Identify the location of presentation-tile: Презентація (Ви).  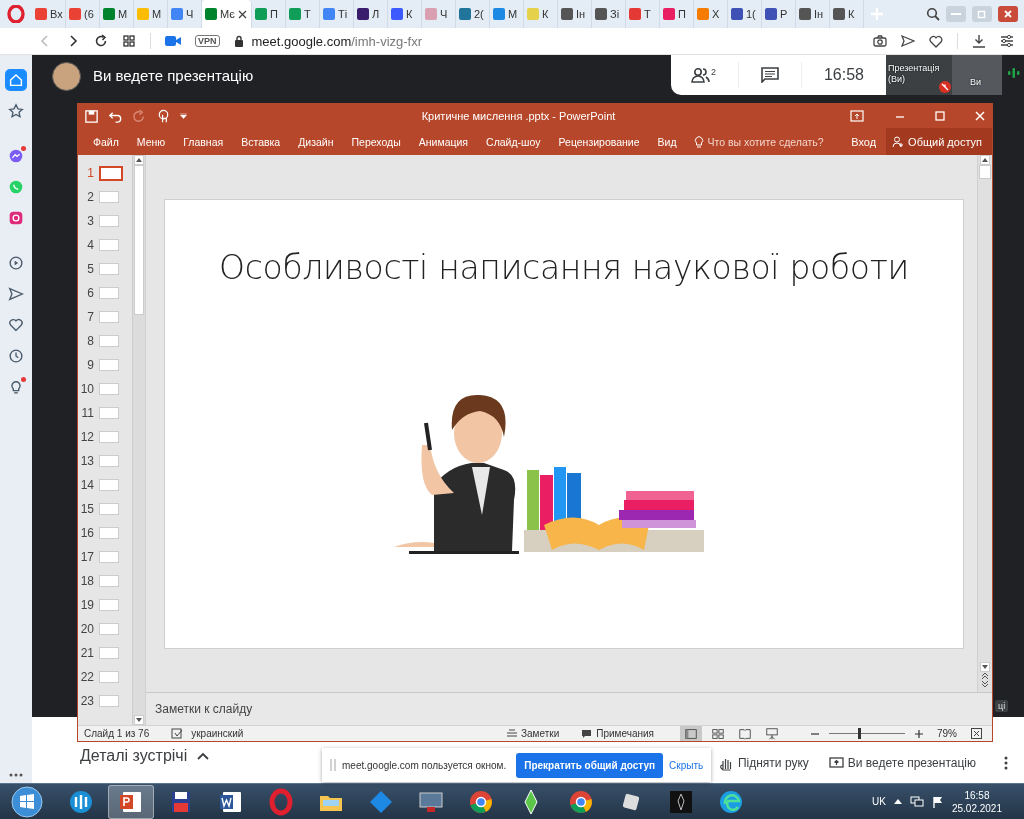
(919, 75).